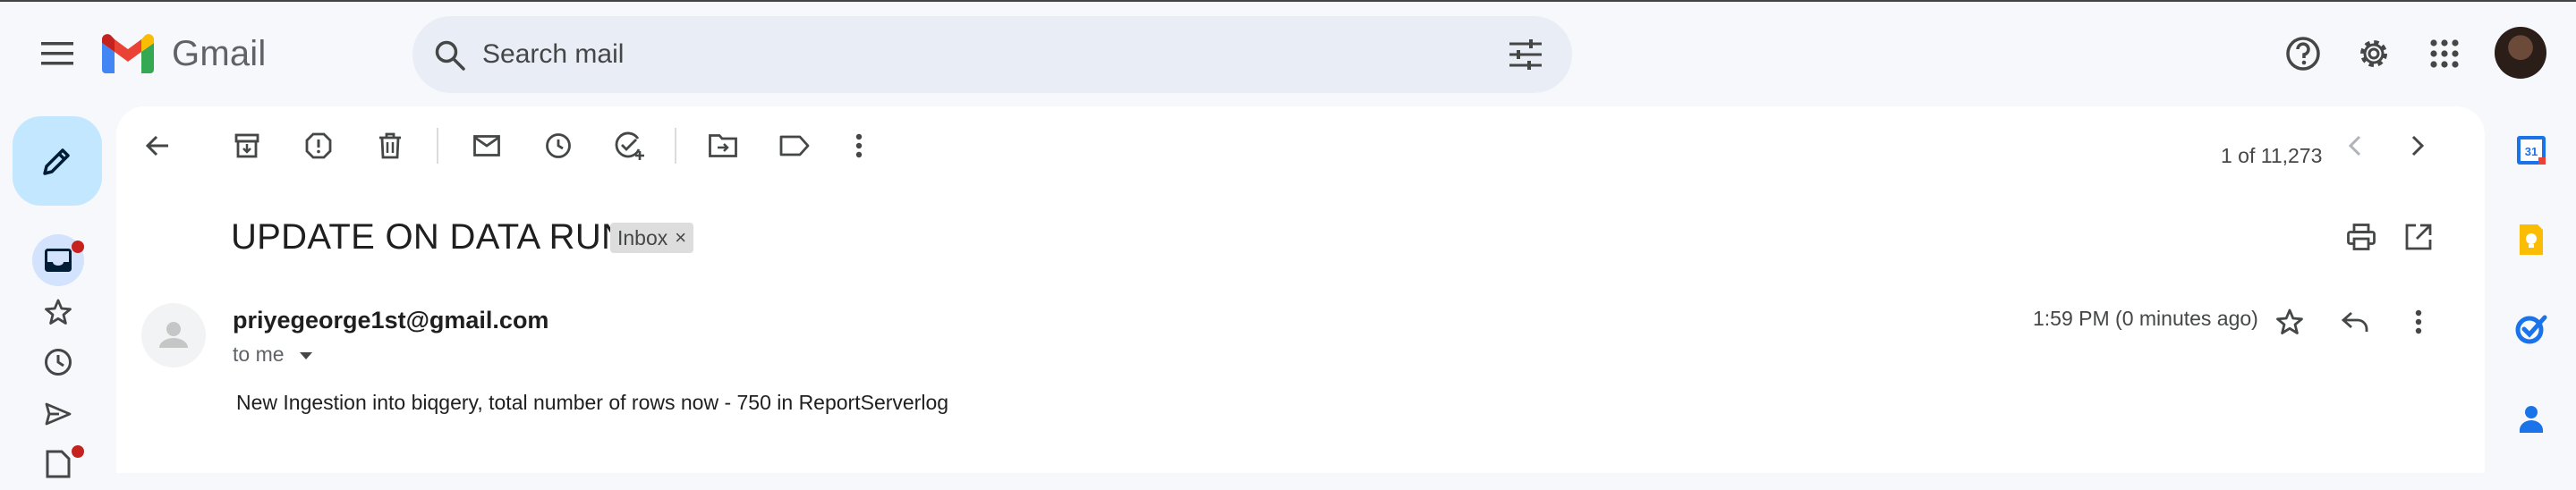  Describe the element at coordinates (306, 355) in the screenshot. I see `chevron-down-icon` at that location.